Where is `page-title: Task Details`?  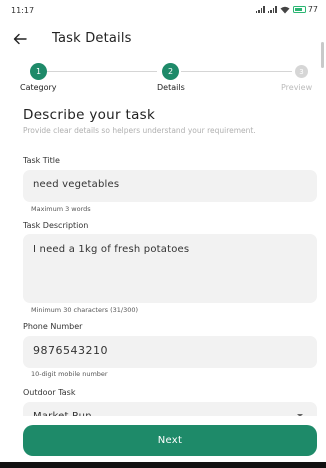 page-title: Task Details is located at coordinates (92, 38).